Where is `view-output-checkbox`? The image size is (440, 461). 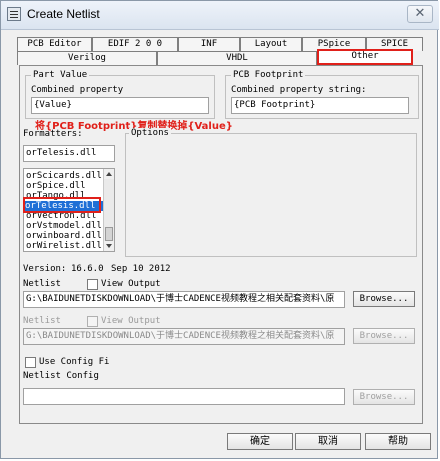
view-output-checkbox is located at coordinates (92, 284).